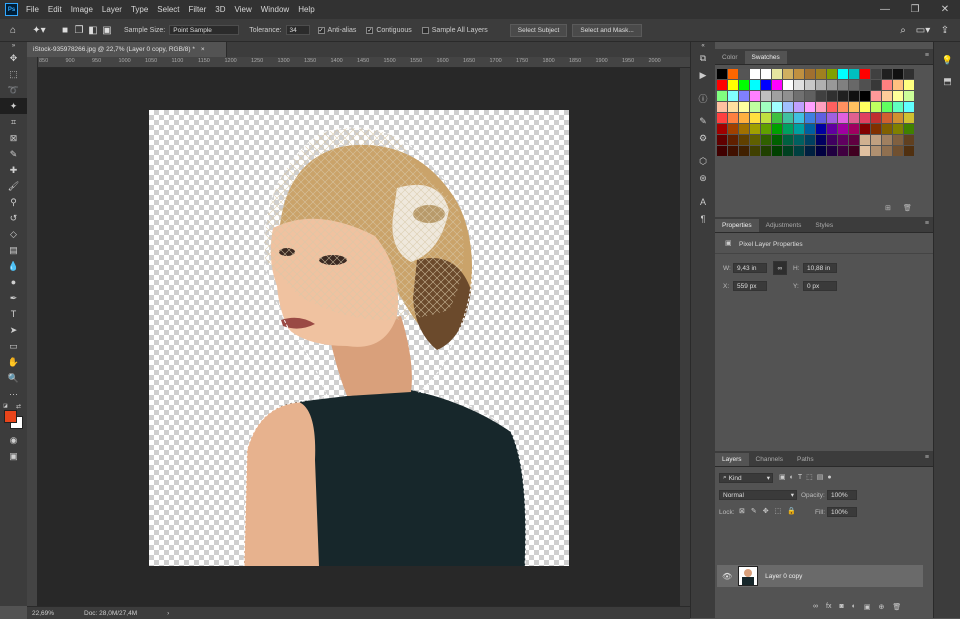 The image size is (960, 619). I want to click on rectangle-tool-icon: ▭, so click(13, 346).